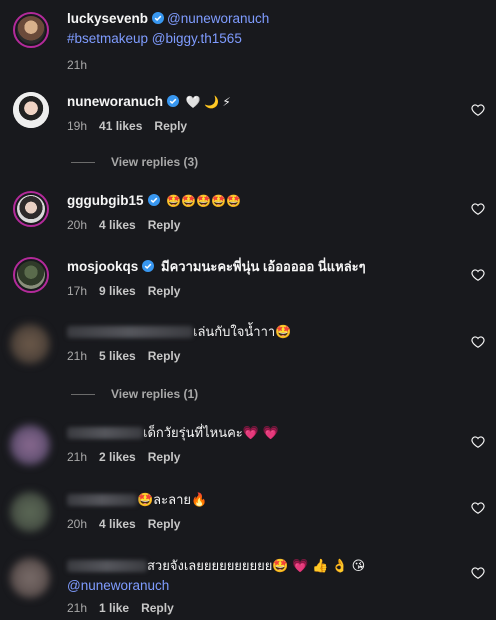 This screenshot has width=496, height=620. I want to click on timestamp: 19h, so click(77, 126).